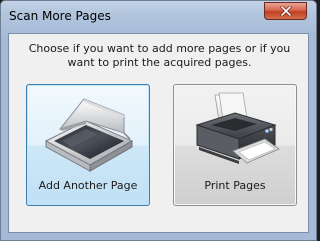 This screenshot has height=241, width=320. What do you see at coordinates (235, 185) in the screenshot?
I see `print-pages-label: Print Pages` at bounding box center [235, 185].